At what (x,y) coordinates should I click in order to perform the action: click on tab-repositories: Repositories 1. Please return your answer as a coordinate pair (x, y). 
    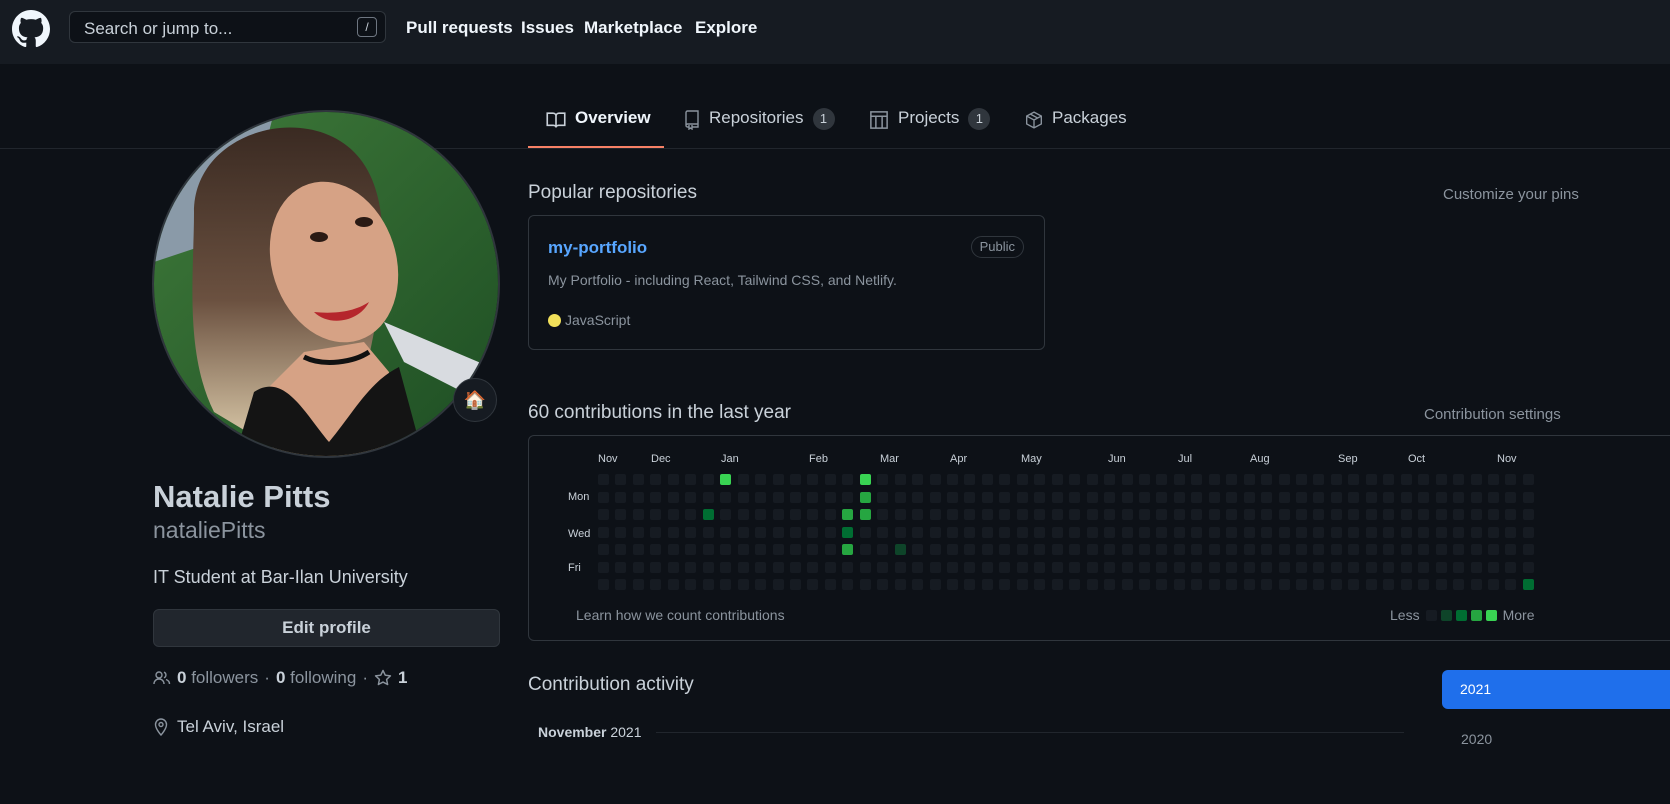
    Looking at the image, I should click on (759, 128).